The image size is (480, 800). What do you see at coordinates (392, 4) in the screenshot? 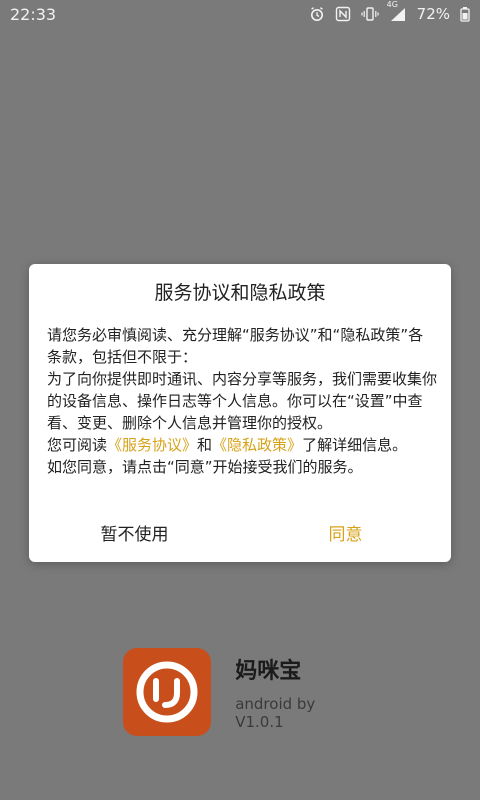
I see `network-type: 4G` at bounding box center [392, 4].